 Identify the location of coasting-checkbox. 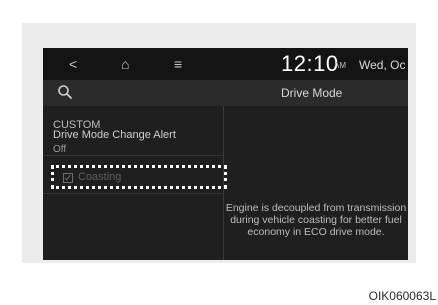
(68, 178).